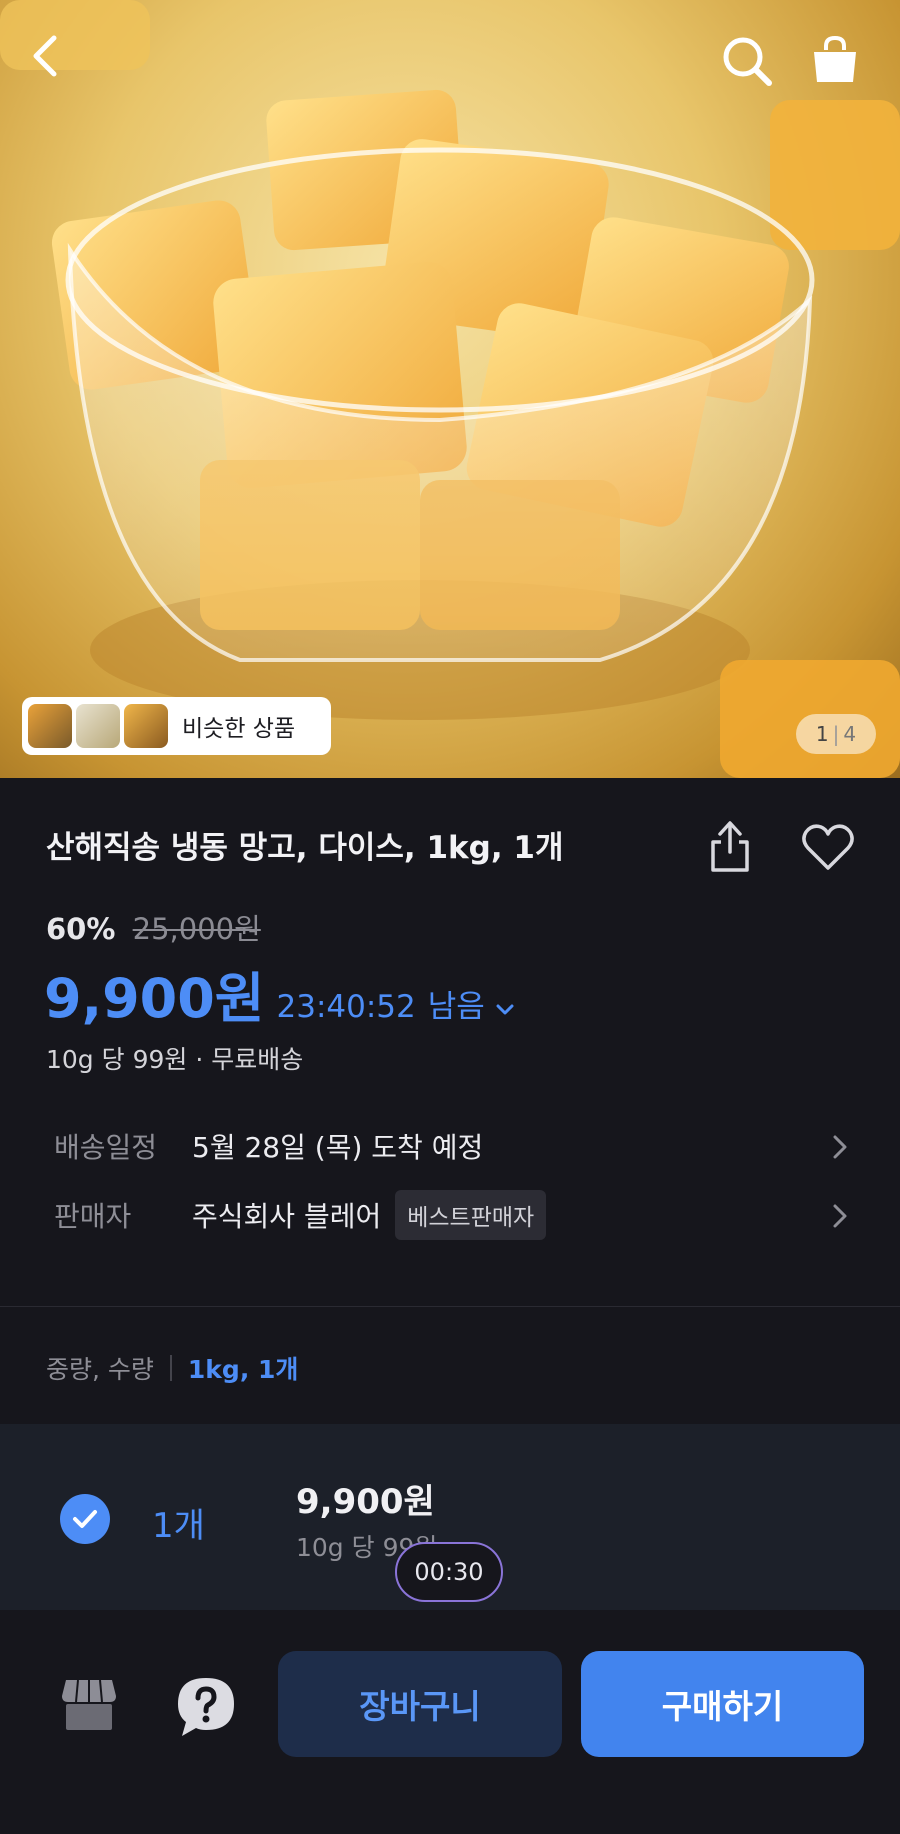 The image size is (900, 1834). I want to click on original-price: 25,000원, so click(196, 929).